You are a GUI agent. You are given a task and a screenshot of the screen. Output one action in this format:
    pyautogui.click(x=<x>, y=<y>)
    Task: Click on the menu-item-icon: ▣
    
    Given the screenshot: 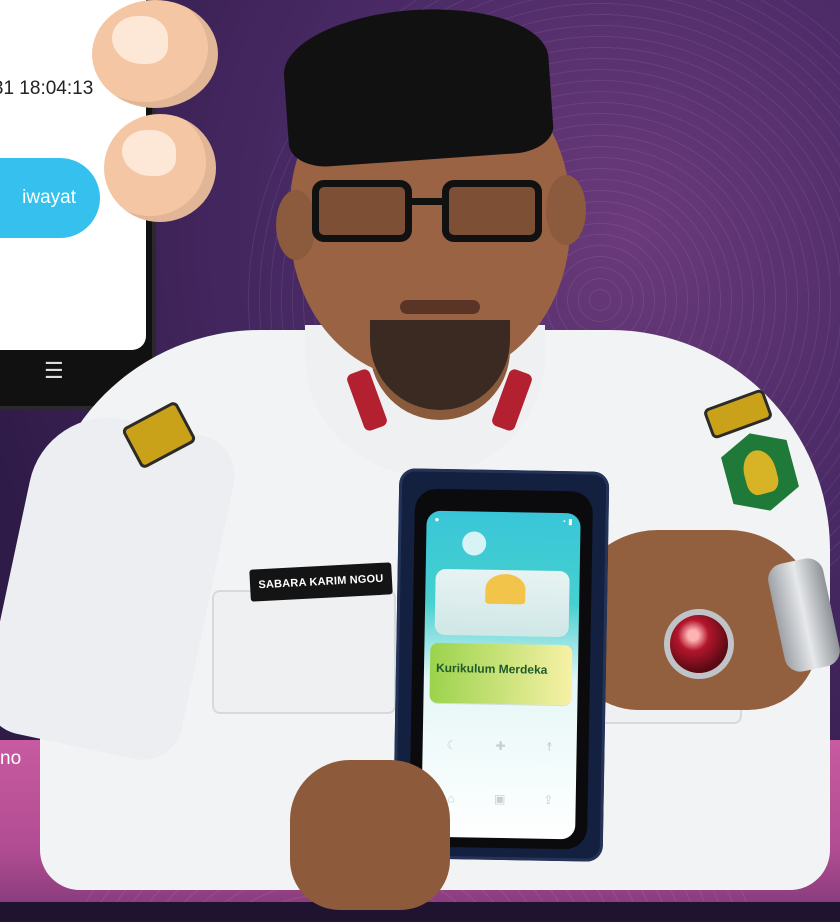 What is the action you would take?
    pyautogui.click(x=499, y=799)
    